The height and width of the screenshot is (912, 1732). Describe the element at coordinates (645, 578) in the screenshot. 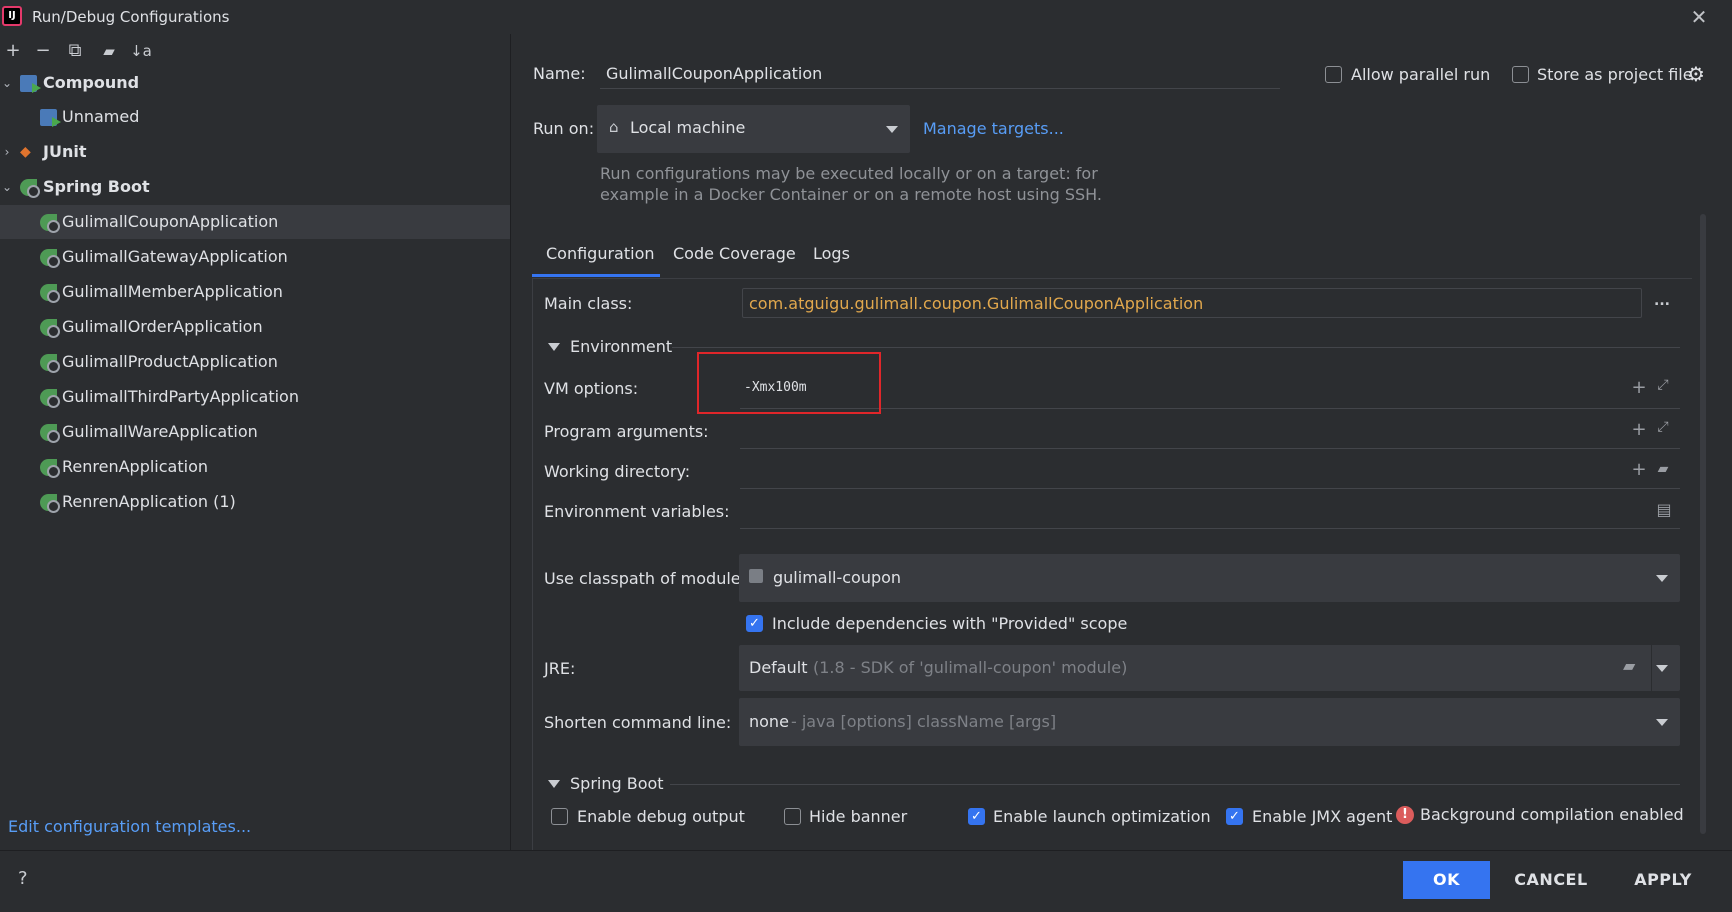

I see `classpath-module-label: Use classpath of module:` at that location.